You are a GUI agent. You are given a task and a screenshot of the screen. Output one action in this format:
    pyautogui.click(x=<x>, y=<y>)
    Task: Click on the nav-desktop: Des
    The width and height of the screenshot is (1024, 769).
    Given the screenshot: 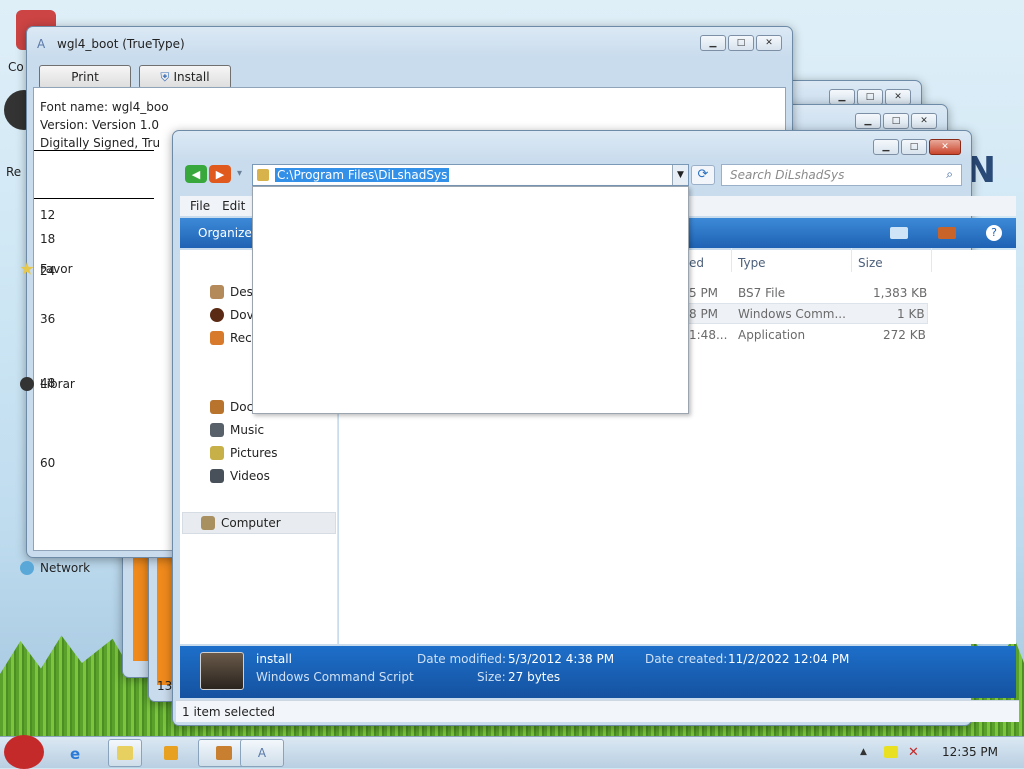 What is the action you would take?
    pyautogui.click(x=231, y=292)
    